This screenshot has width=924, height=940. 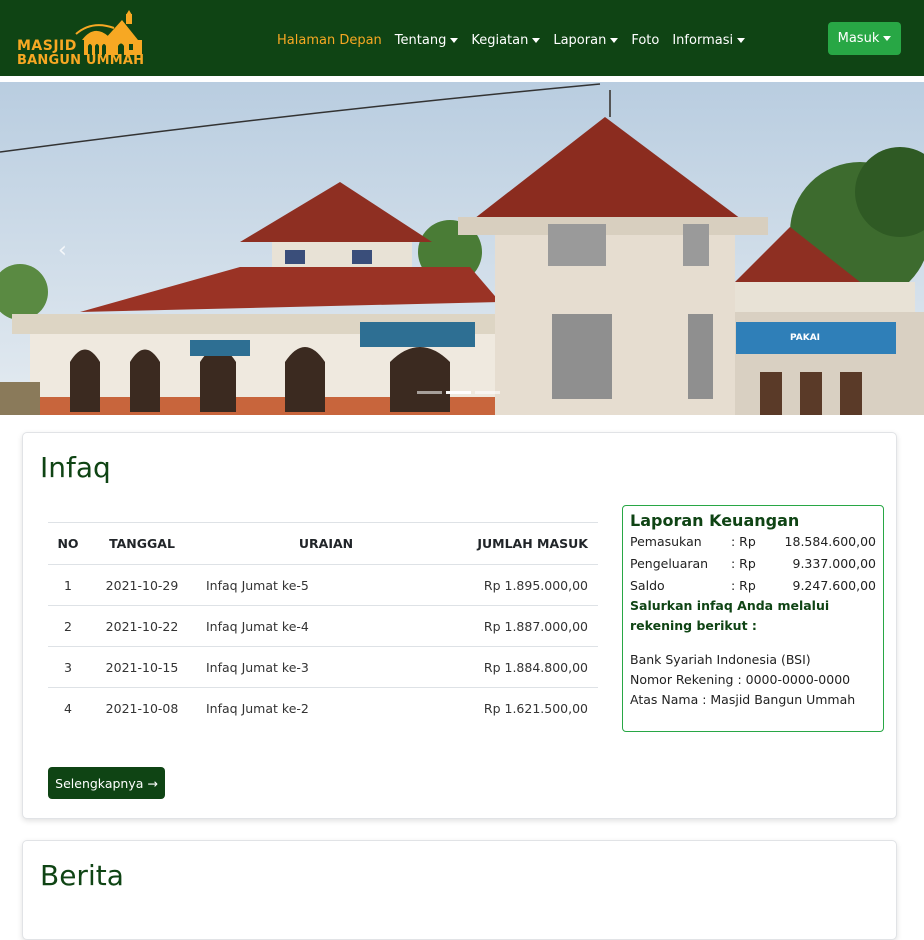 I want to click on nav-item-label: Informasi, so click(x=703, y=40).